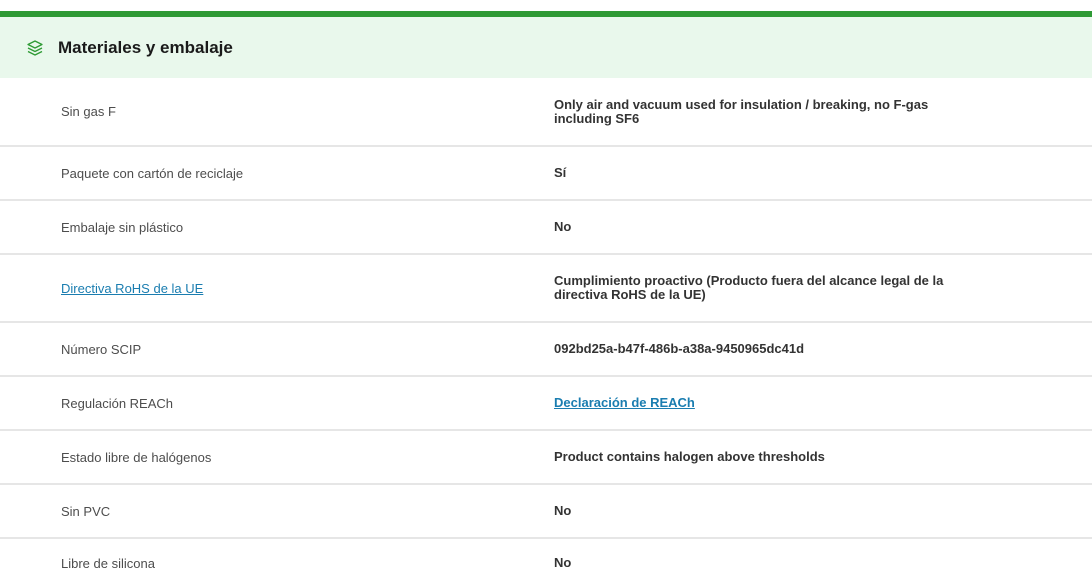  What do you see at coordinates (86, 511) in the screenshot?
I see `attribute-label: Sin PVC` at bounding box center [86, 511].